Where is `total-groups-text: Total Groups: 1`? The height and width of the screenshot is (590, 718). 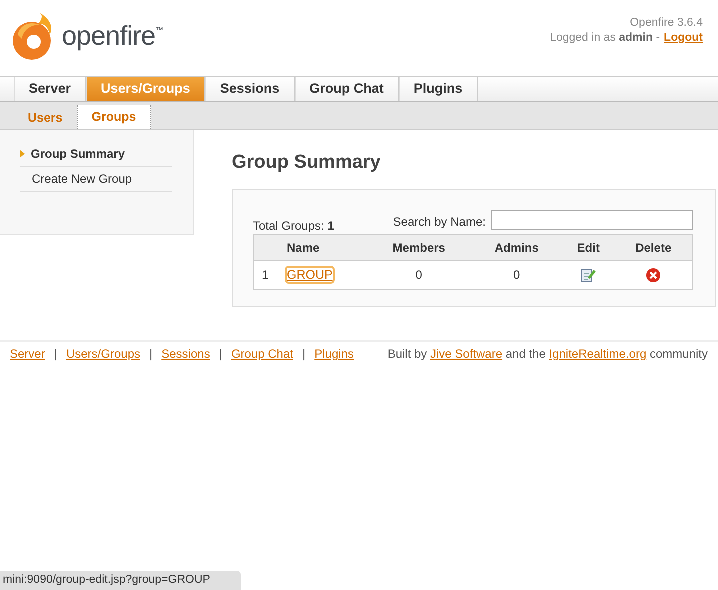 total-groups-text: Total Groups: 1 is located at coordinates (293, 226).